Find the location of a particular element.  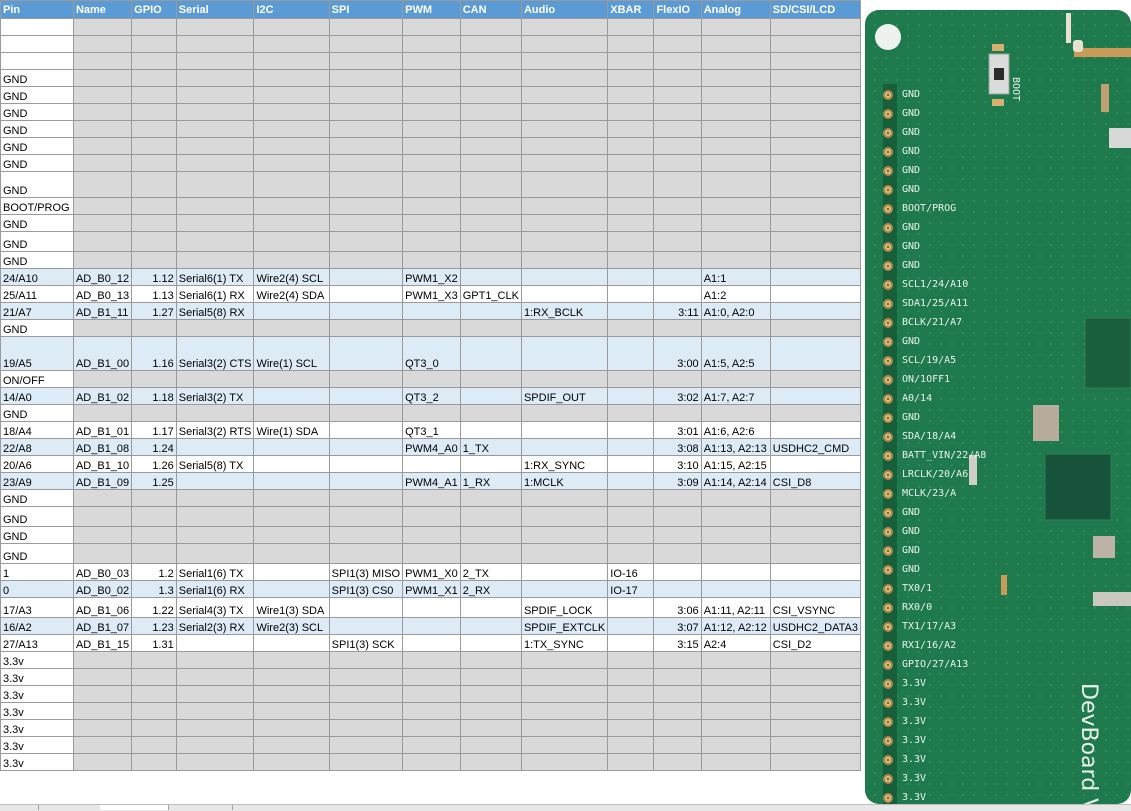

cell-pin: 19/A5 is located at coordinates (37, 353).